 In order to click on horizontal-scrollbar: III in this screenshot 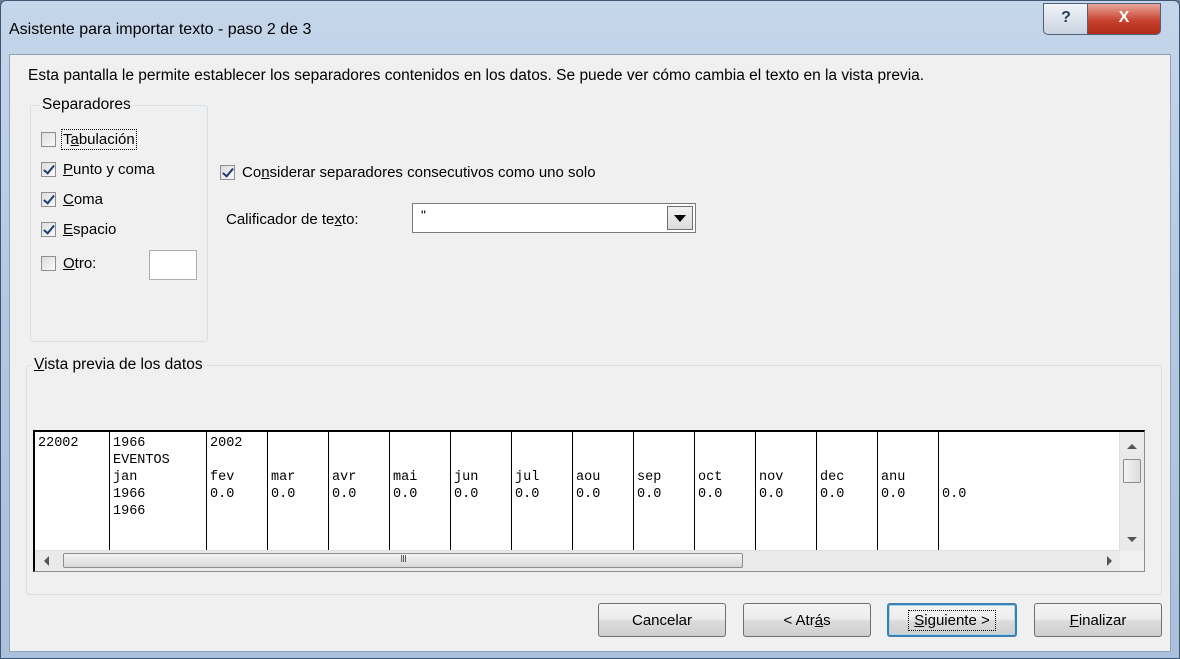, I will do `click(577, 560)`.